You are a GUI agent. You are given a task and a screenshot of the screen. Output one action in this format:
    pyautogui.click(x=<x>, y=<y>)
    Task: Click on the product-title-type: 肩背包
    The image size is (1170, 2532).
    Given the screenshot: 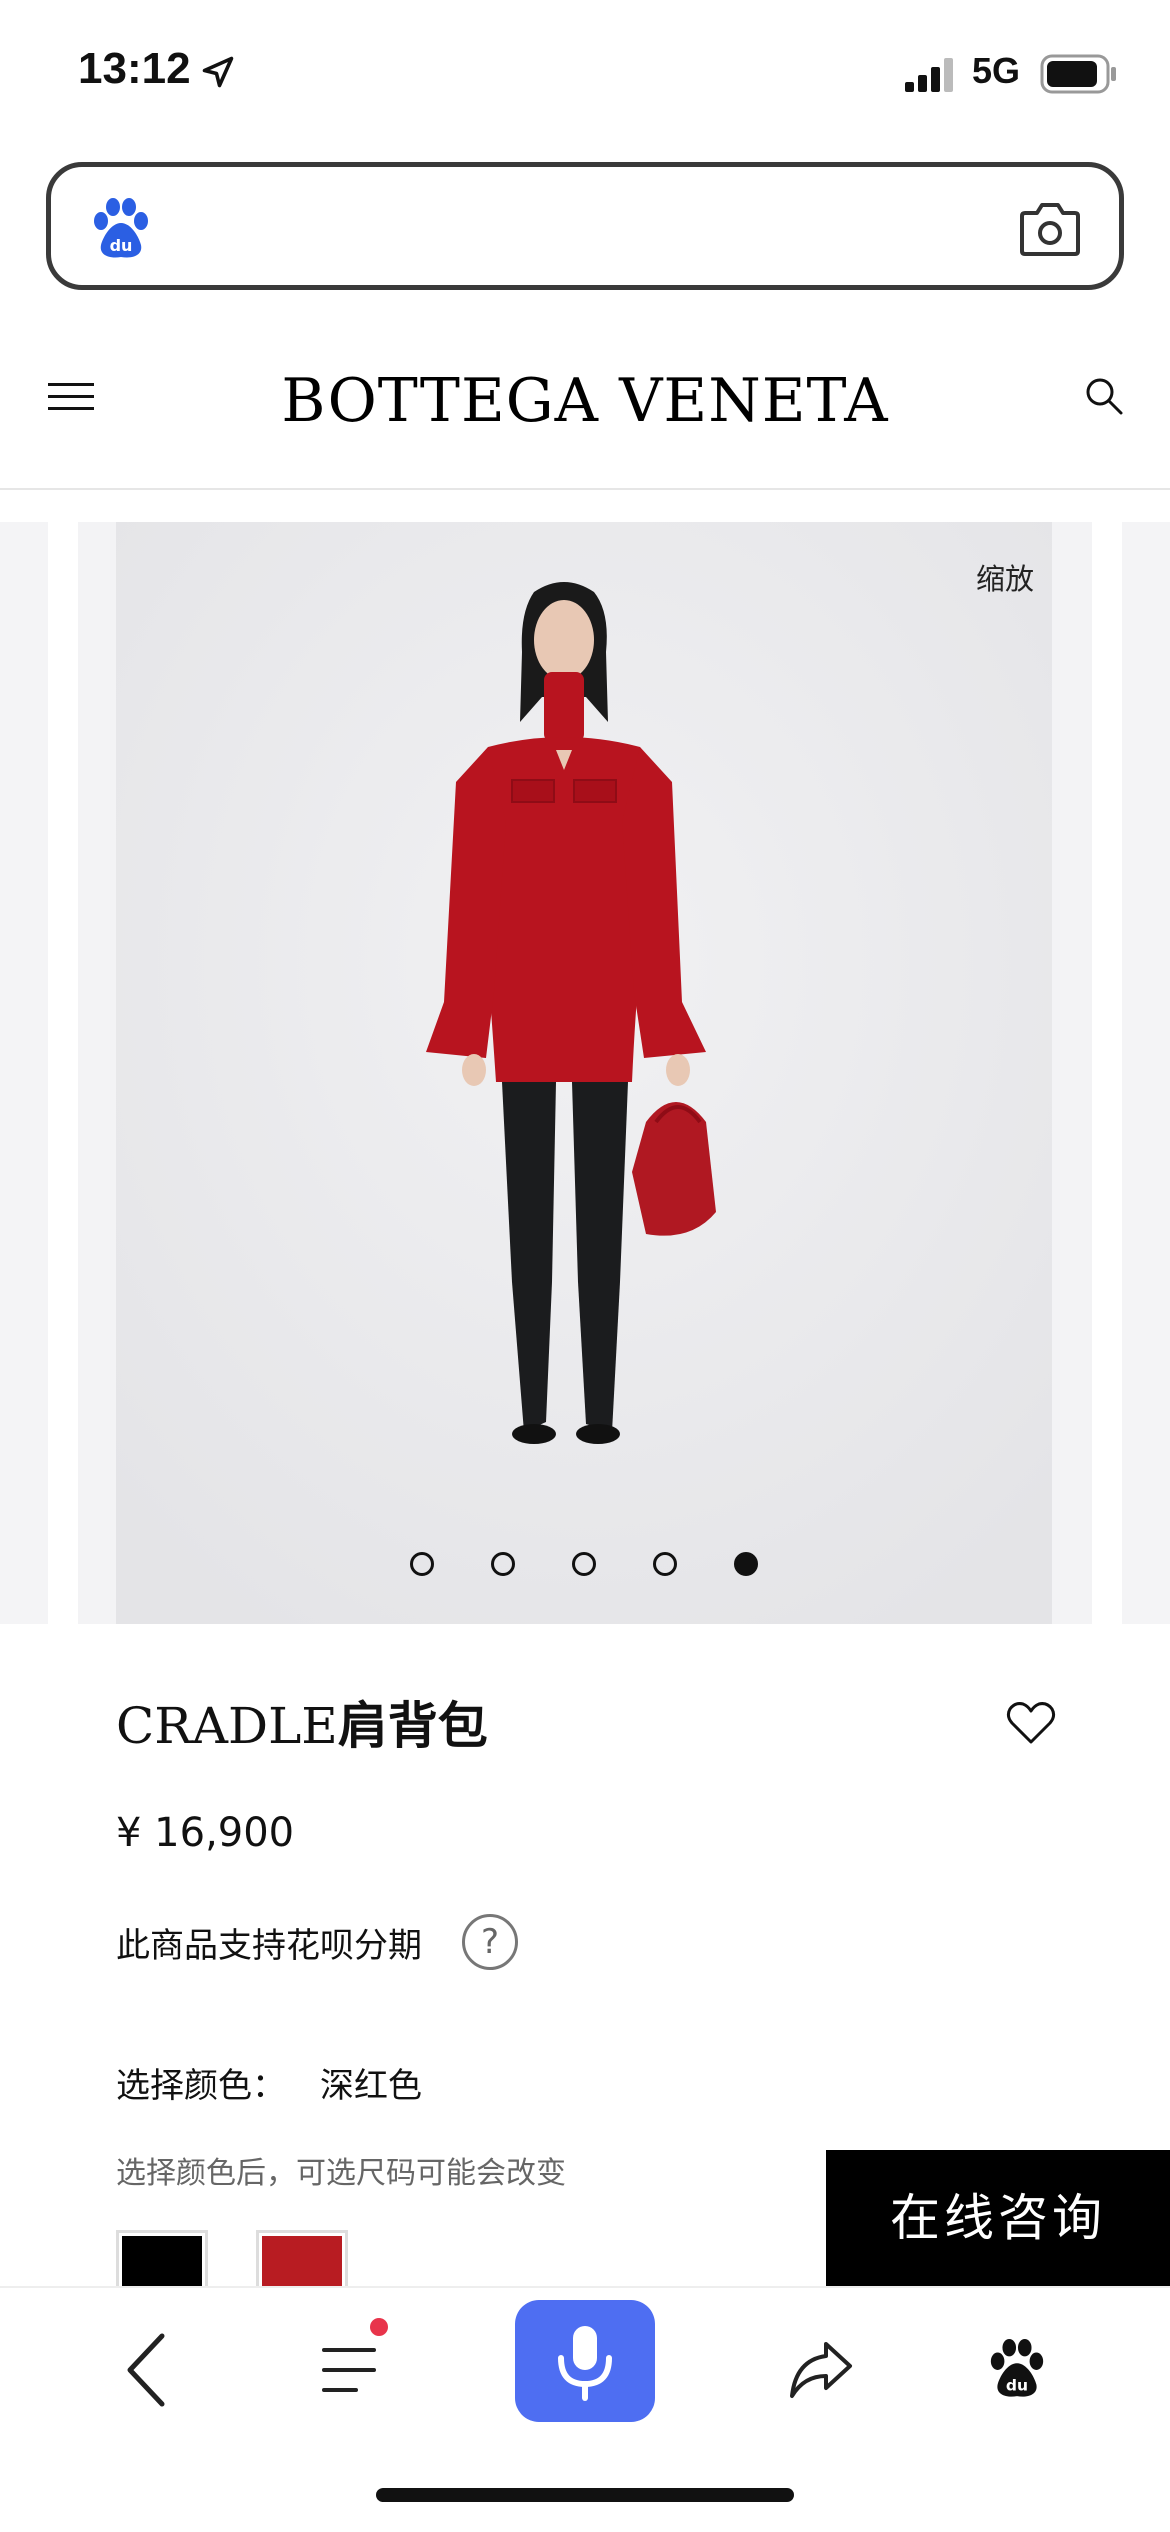 What is the action you would take?
    pyautogui.click(x=412, y=1726)
    